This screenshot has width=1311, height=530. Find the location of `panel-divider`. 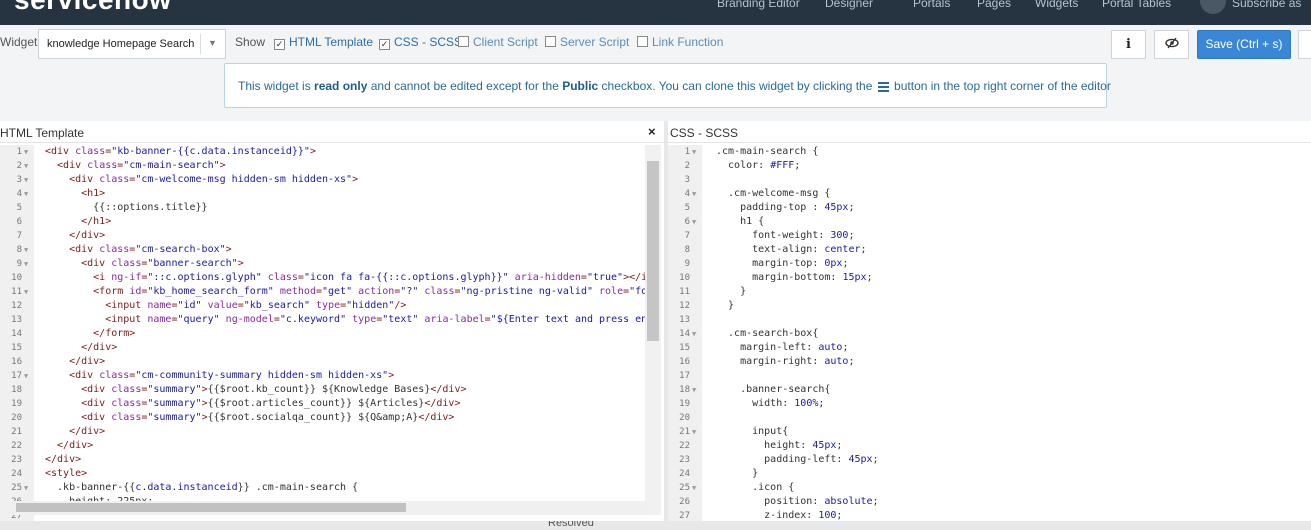

panel-divider is located at coordinates (666, 322).